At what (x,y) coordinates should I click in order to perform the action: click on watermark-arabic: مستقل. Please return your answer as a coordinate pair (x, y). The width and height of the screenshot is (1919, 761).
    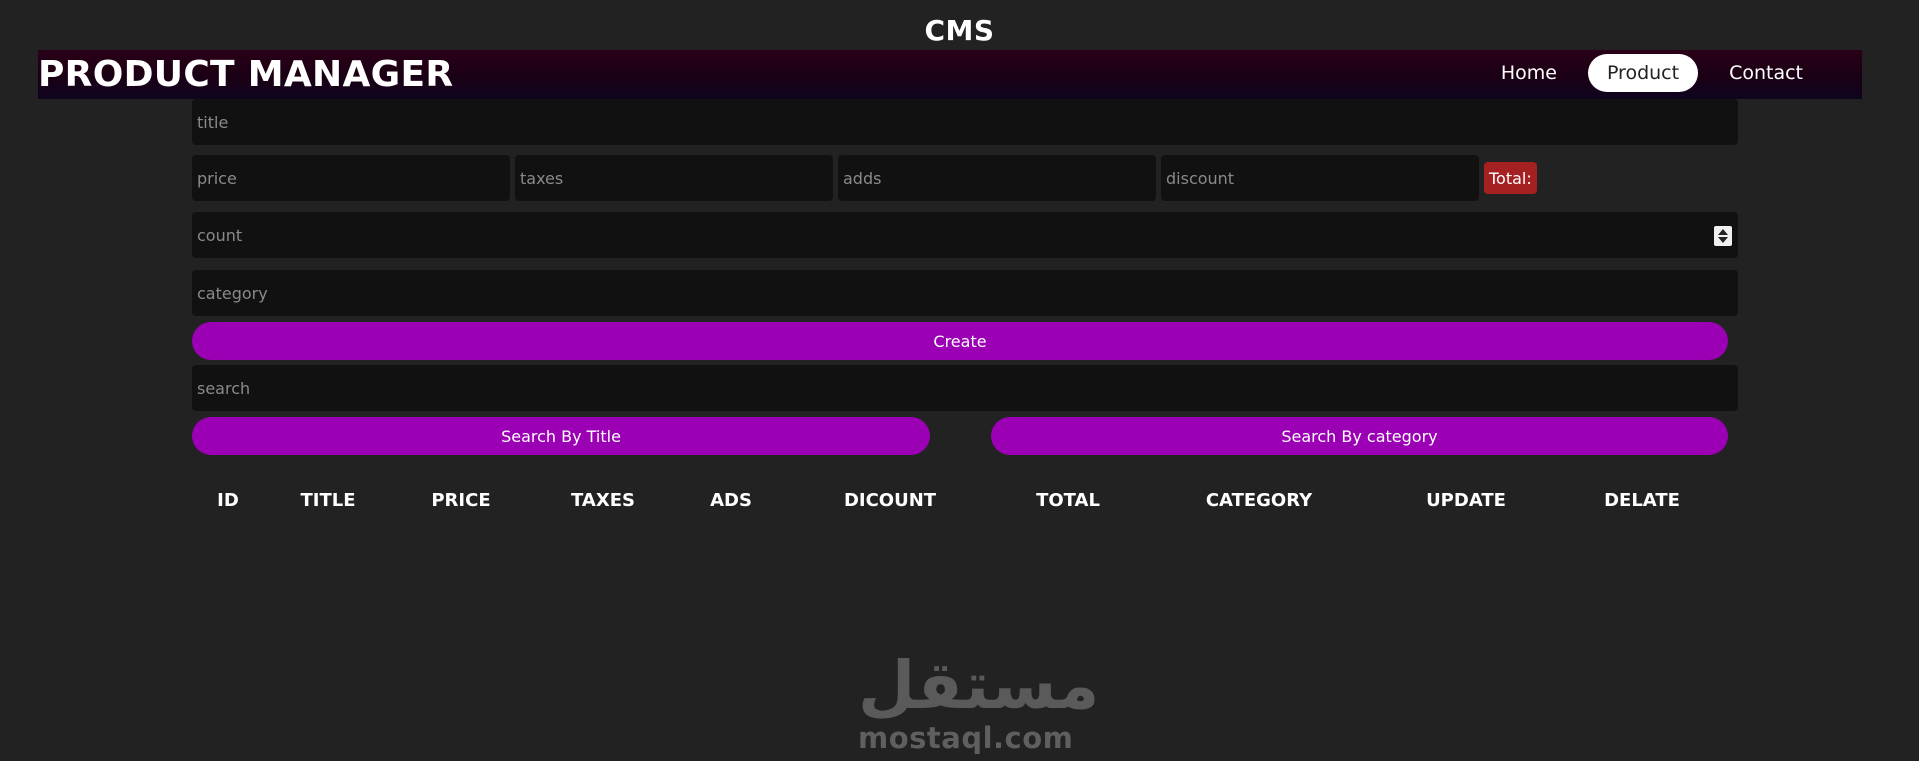
    Looking at the image, I should click on (979, 685).